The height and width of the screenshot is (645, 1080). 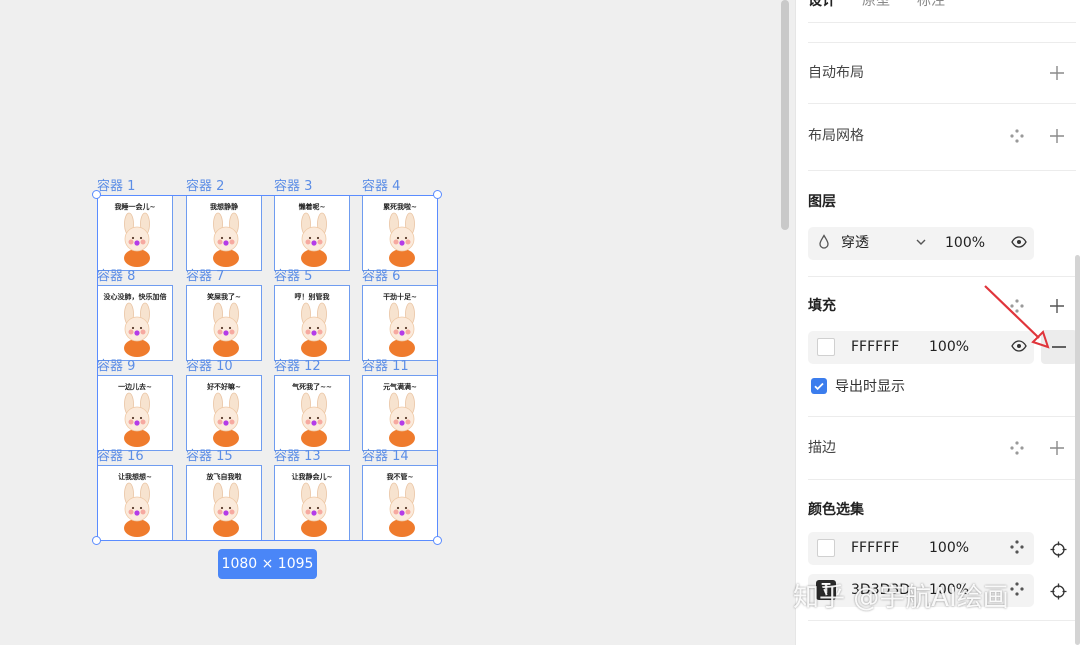 I want to click on container-label: 容器 12, so click(x=297, y=367).